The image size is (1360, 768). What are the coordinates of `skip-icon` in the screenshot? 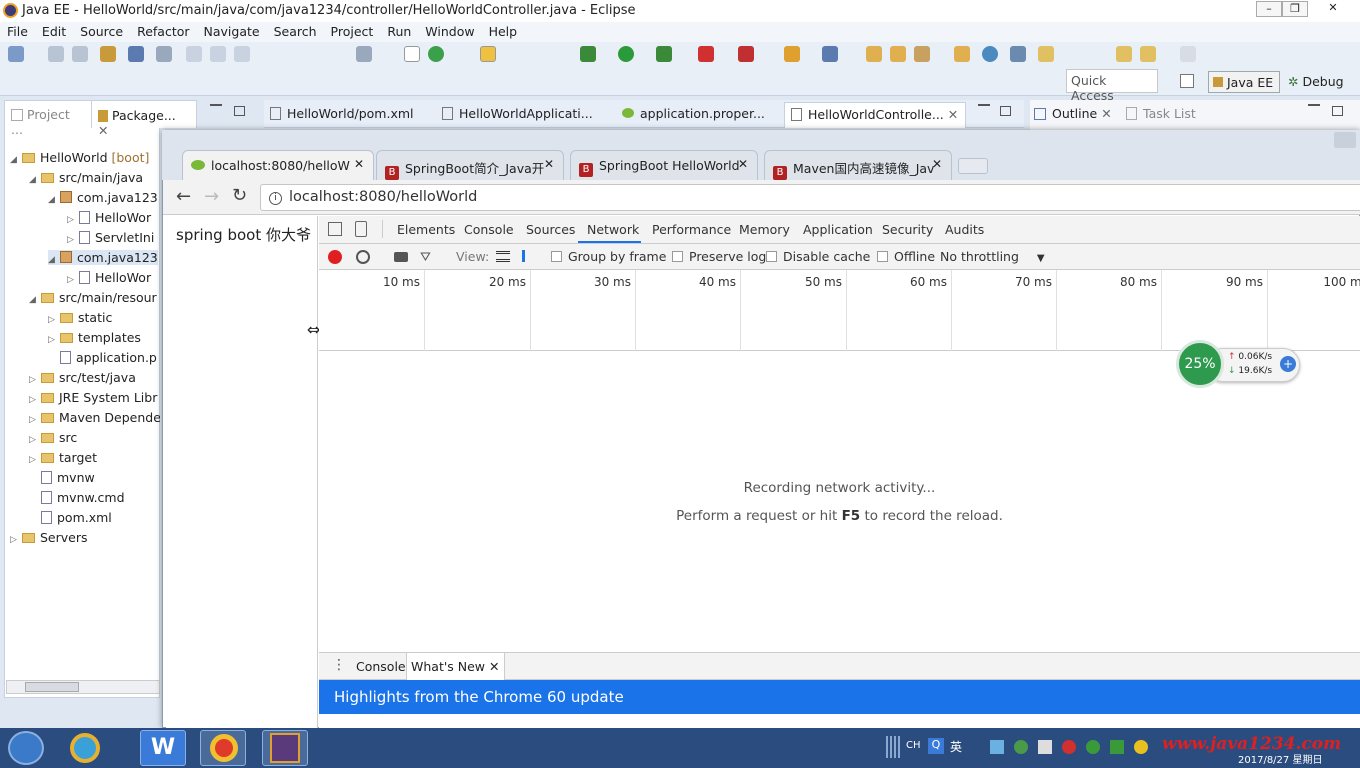 It's located at (164, 54).